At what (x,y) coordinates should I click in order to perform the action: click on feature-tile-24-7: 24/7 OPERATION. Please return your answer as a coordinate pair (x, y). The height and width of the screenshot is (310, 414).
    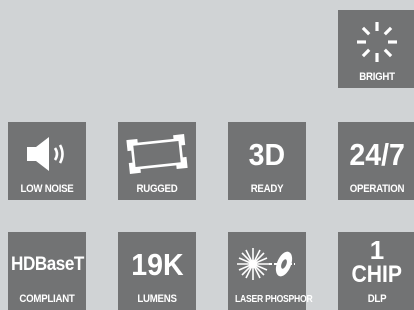
    Looking at the image, I should click on (376, 161).